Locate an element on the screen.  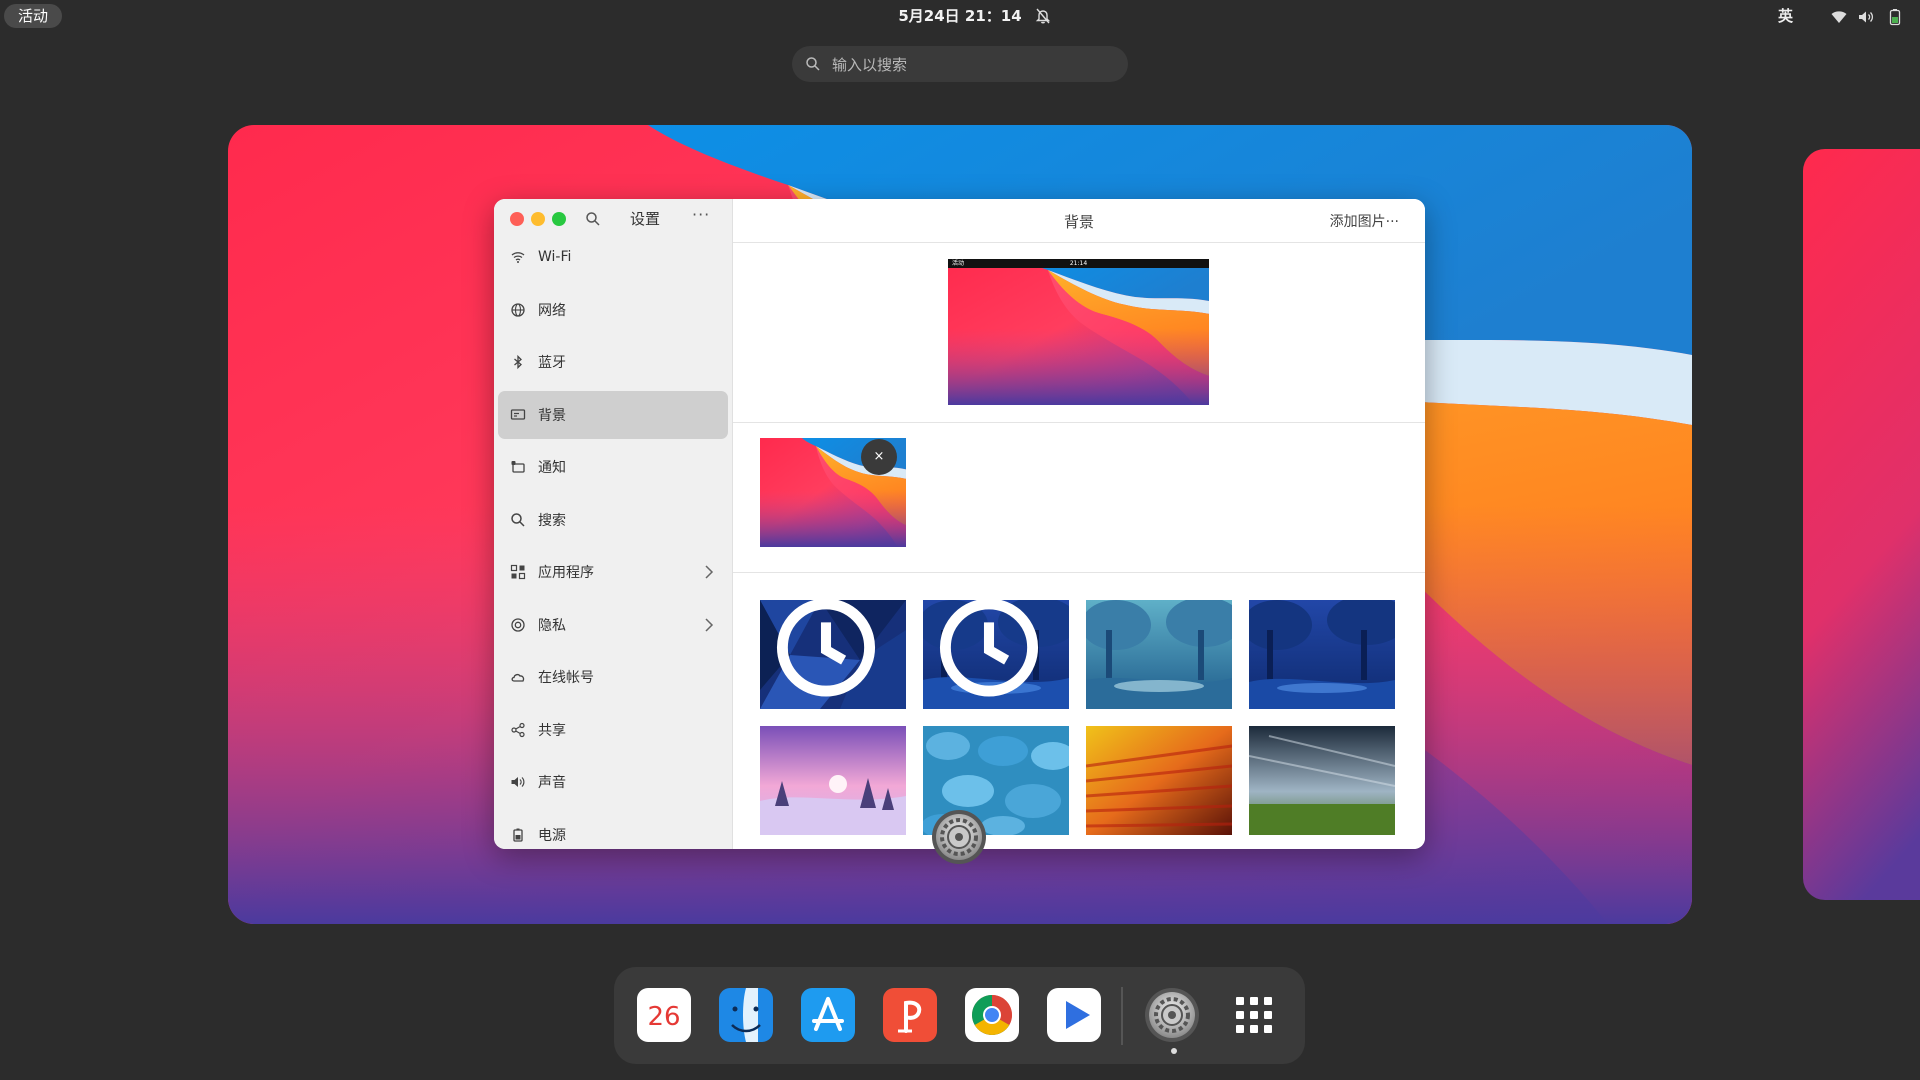
current-background-preview: 活动 21:14 is located at coordinates (1078, 332).